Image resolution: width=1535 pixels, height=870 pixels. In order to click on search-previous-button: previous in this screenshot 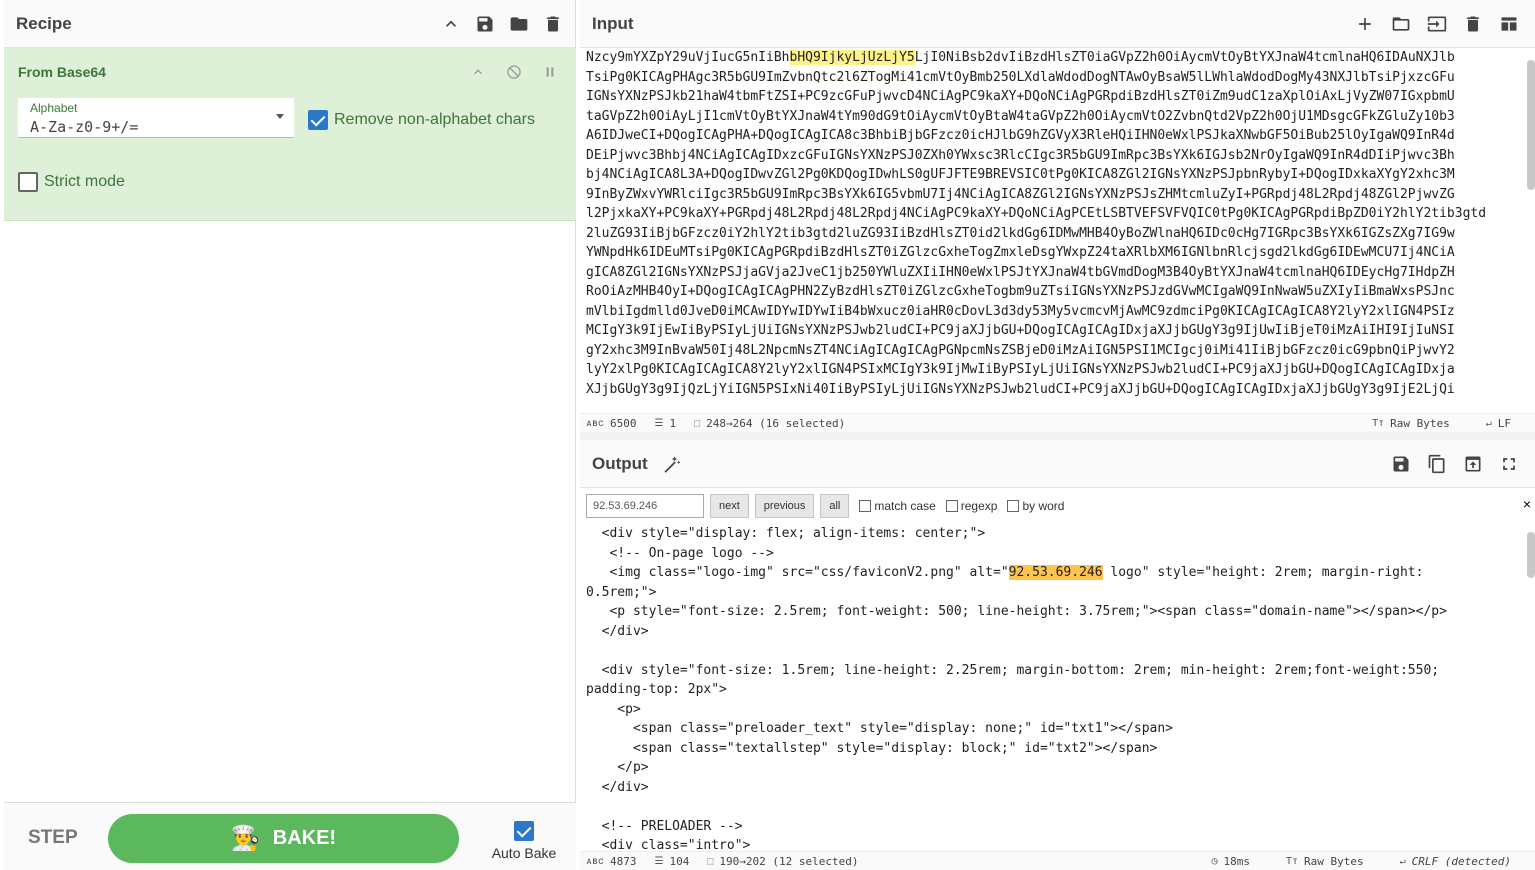, I will do `click(784, 506)`.